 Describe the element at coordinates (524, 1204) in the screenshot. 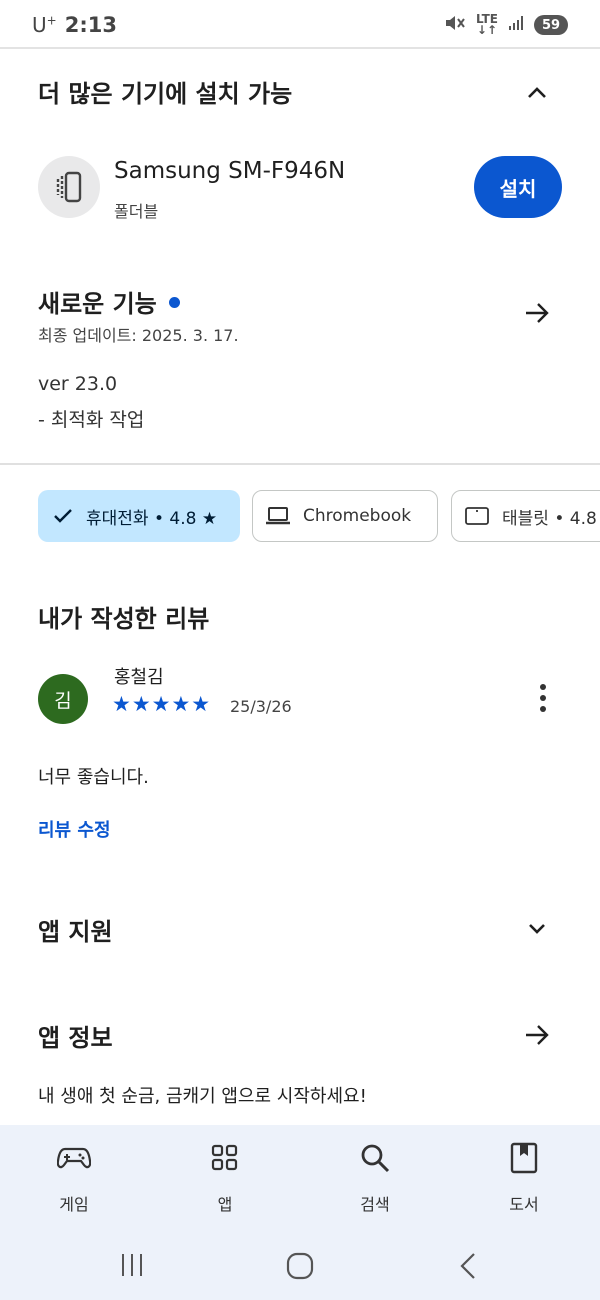

I see `nav-label: 도서` at that location.